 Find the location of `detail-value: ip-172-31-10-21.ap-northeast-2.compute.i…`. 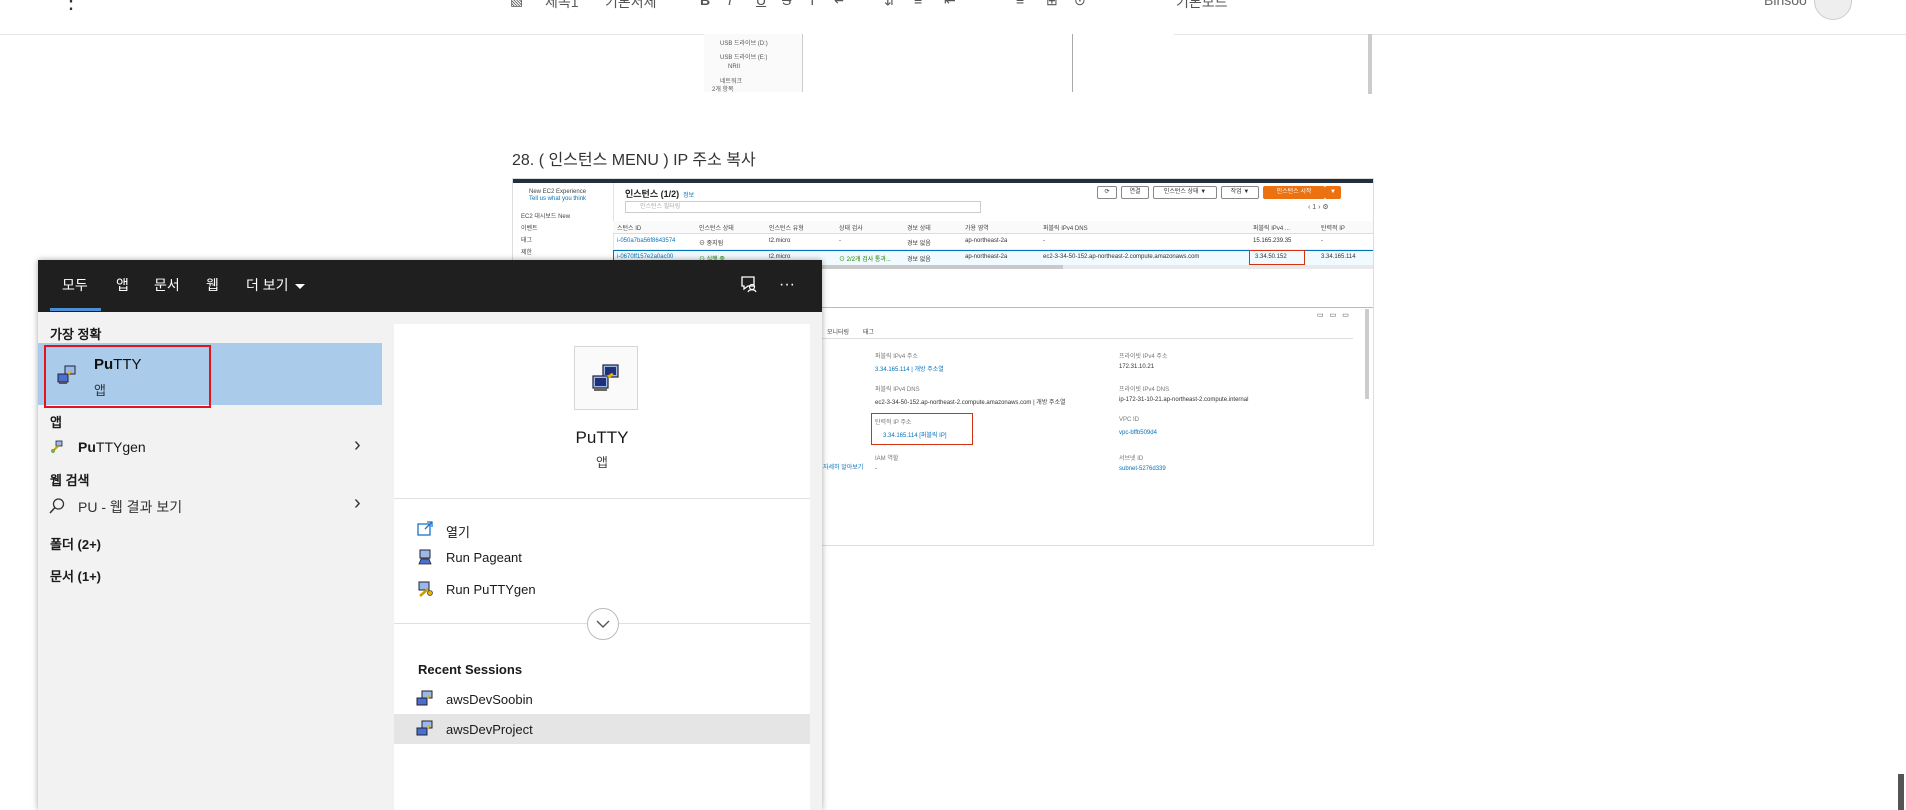

detail-value: ip-172-31-10-21.ap-northeast-2.compute.i… is located at coordinates (1184, 400).